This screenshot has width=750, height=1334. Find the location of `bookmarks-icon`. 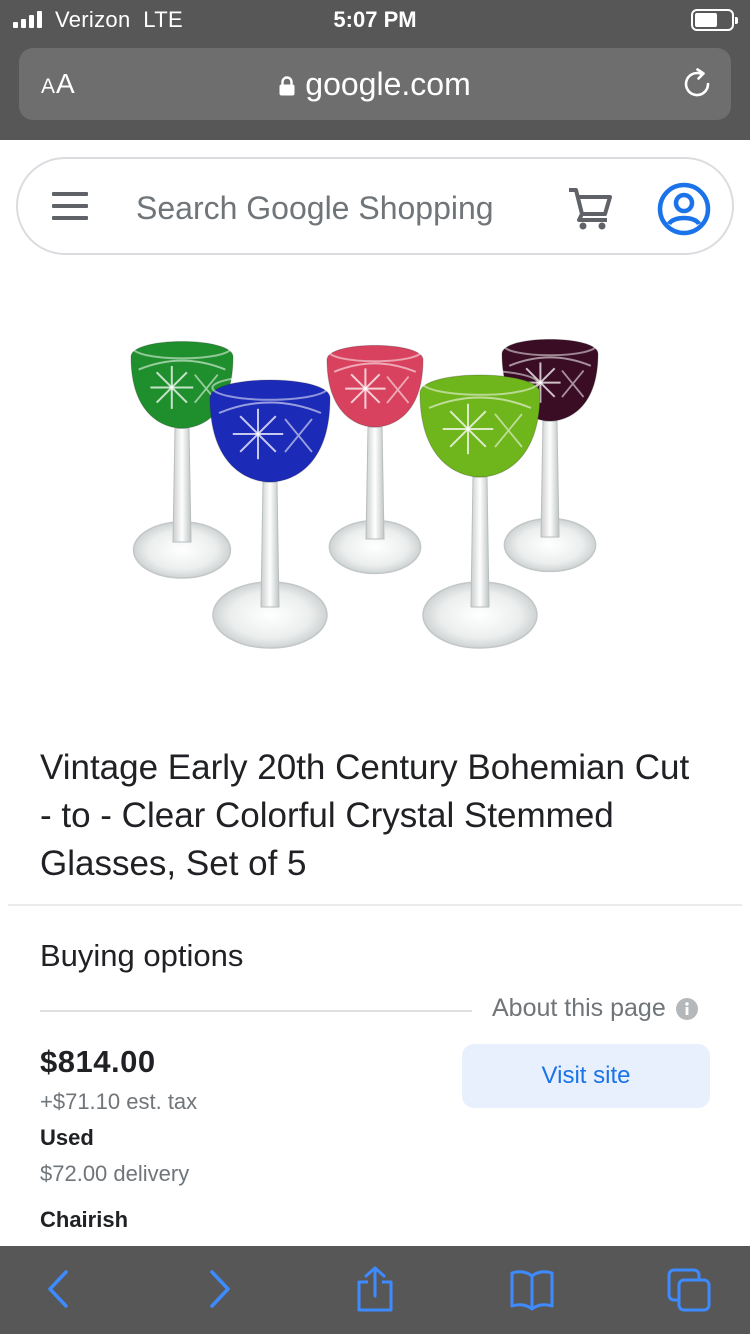

bookmarks-icon is located at coordinates (532, 1289).